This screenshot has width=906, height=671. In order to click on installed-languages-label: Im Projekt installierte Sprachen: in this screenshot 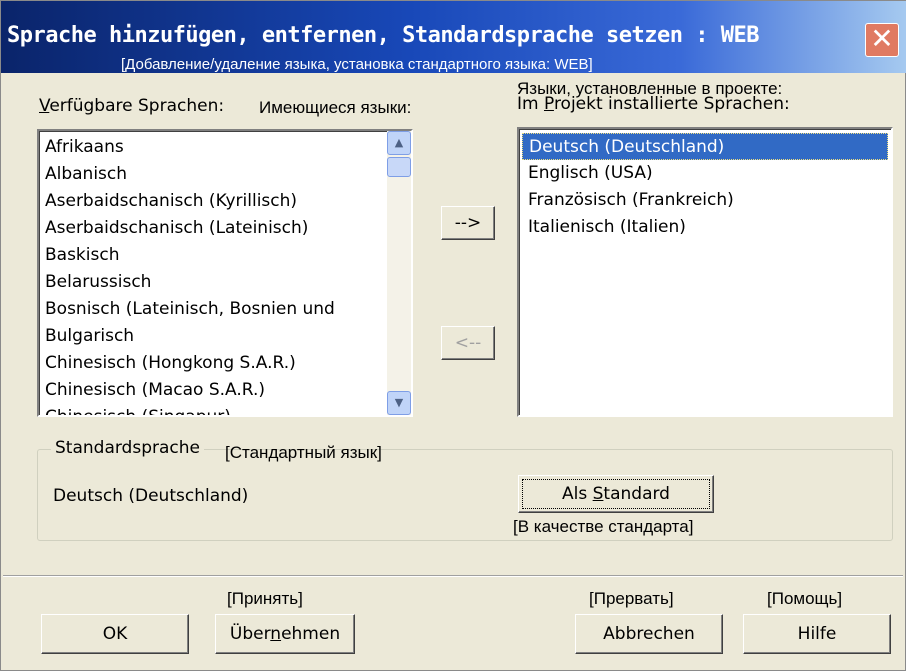, I will do `click(653, 104)`.